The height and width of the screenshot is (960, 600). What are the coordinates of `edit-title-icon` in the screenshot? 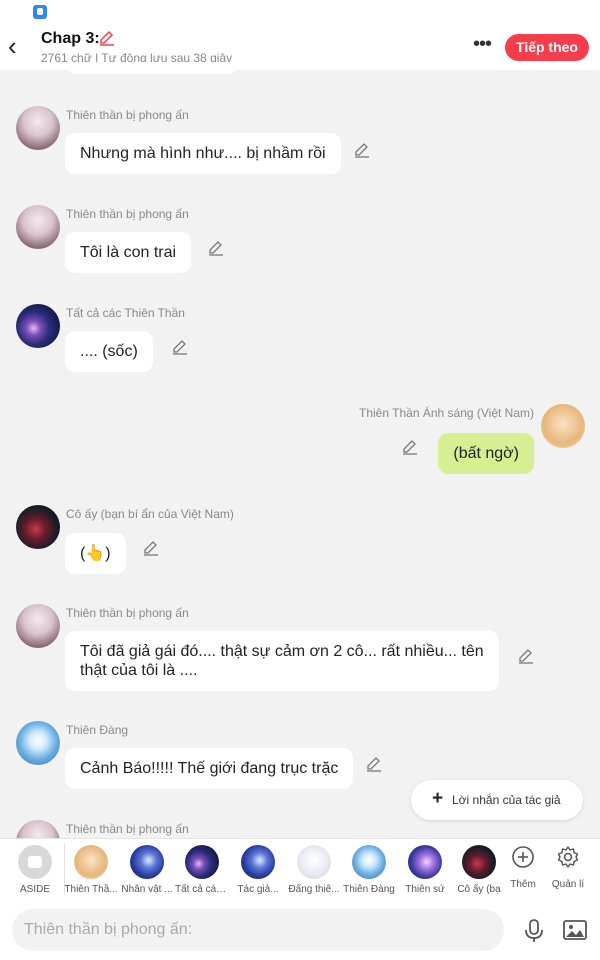 It's located at (107, 38).